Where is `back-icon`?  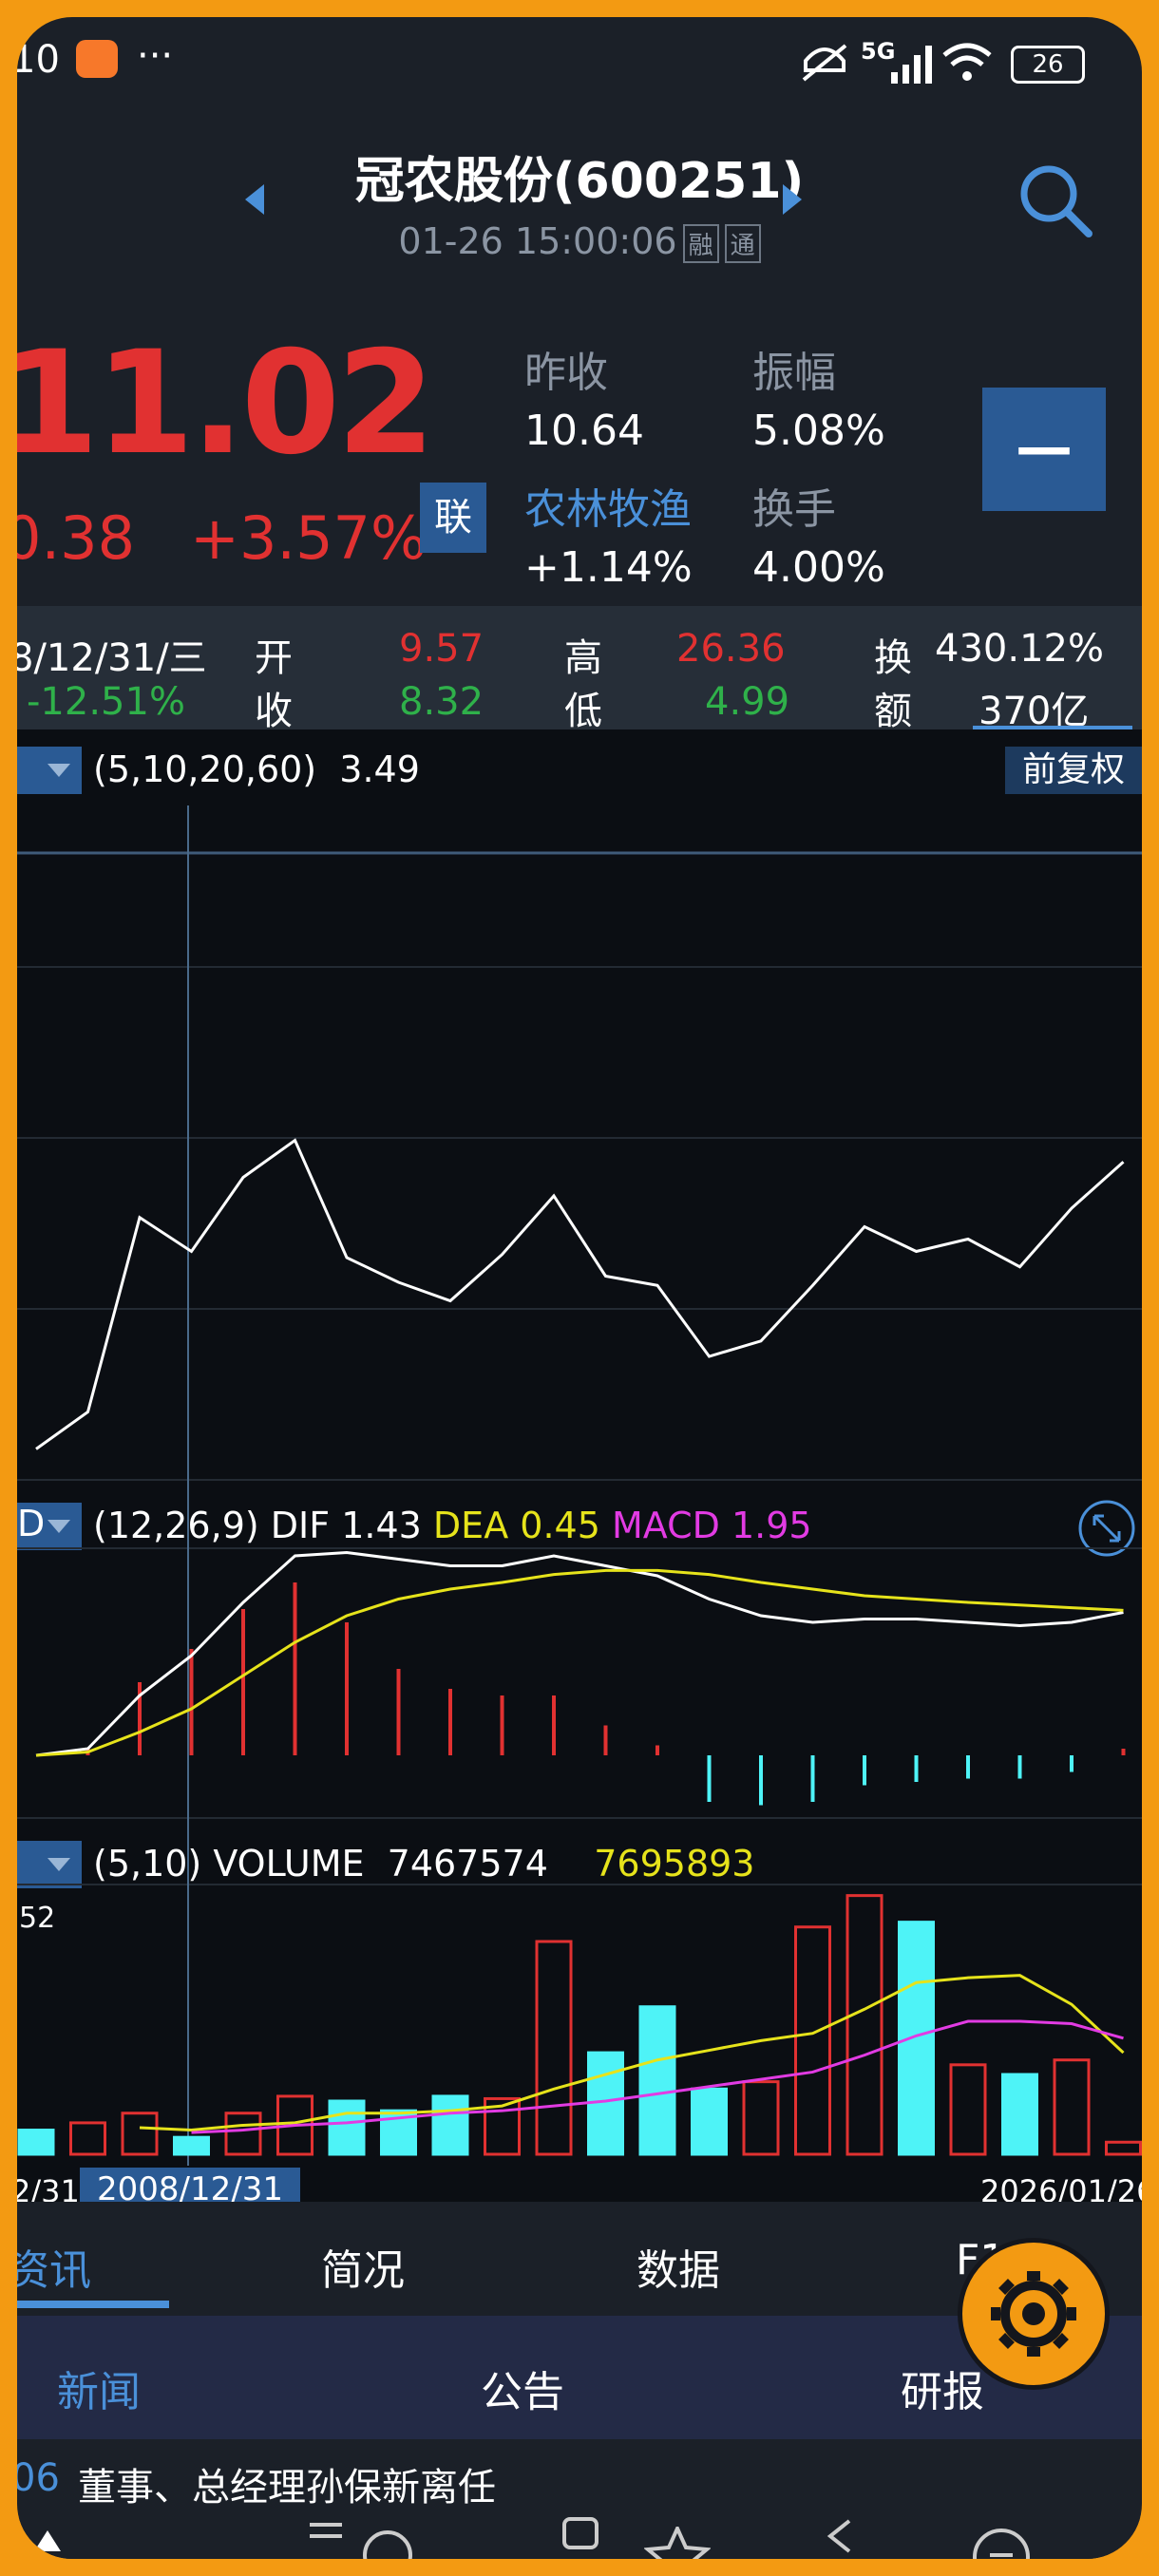 back-icon is located at coordinates (840, 2536).